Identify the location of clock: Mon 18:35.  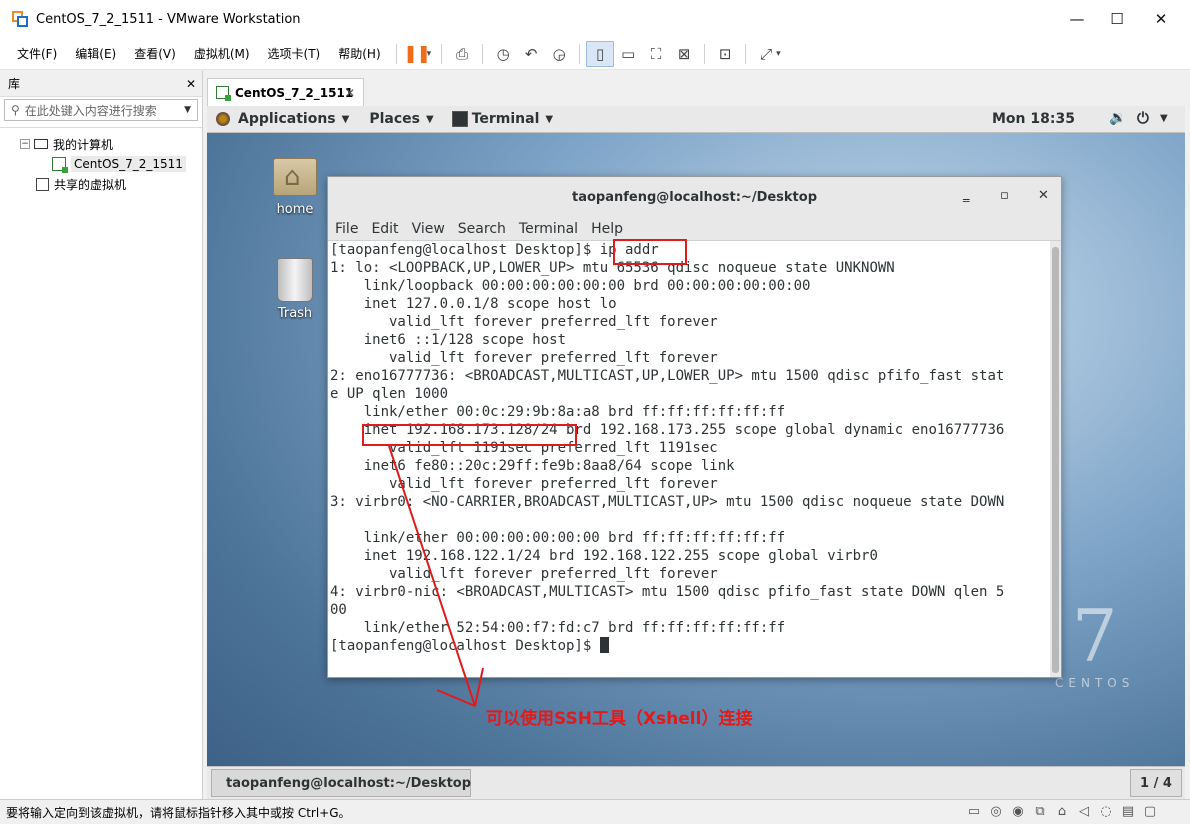
(1033, 119).